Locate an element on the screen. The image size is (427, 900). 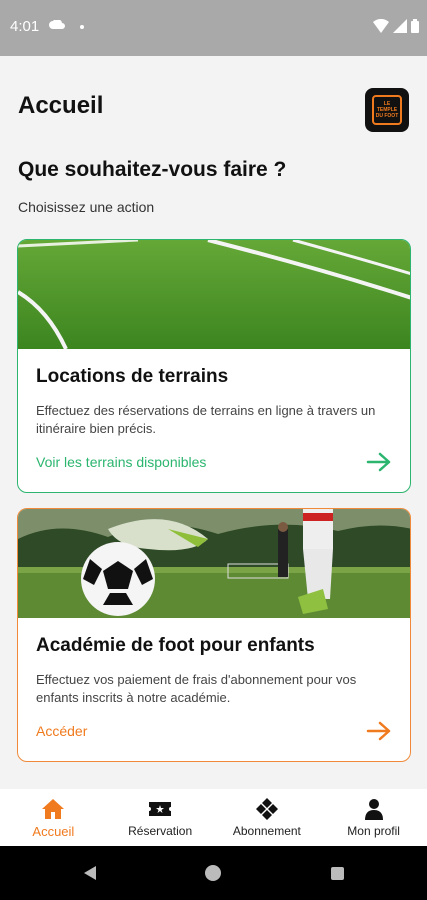
nav-label: Mon profil is located at coordinates (373, 831).